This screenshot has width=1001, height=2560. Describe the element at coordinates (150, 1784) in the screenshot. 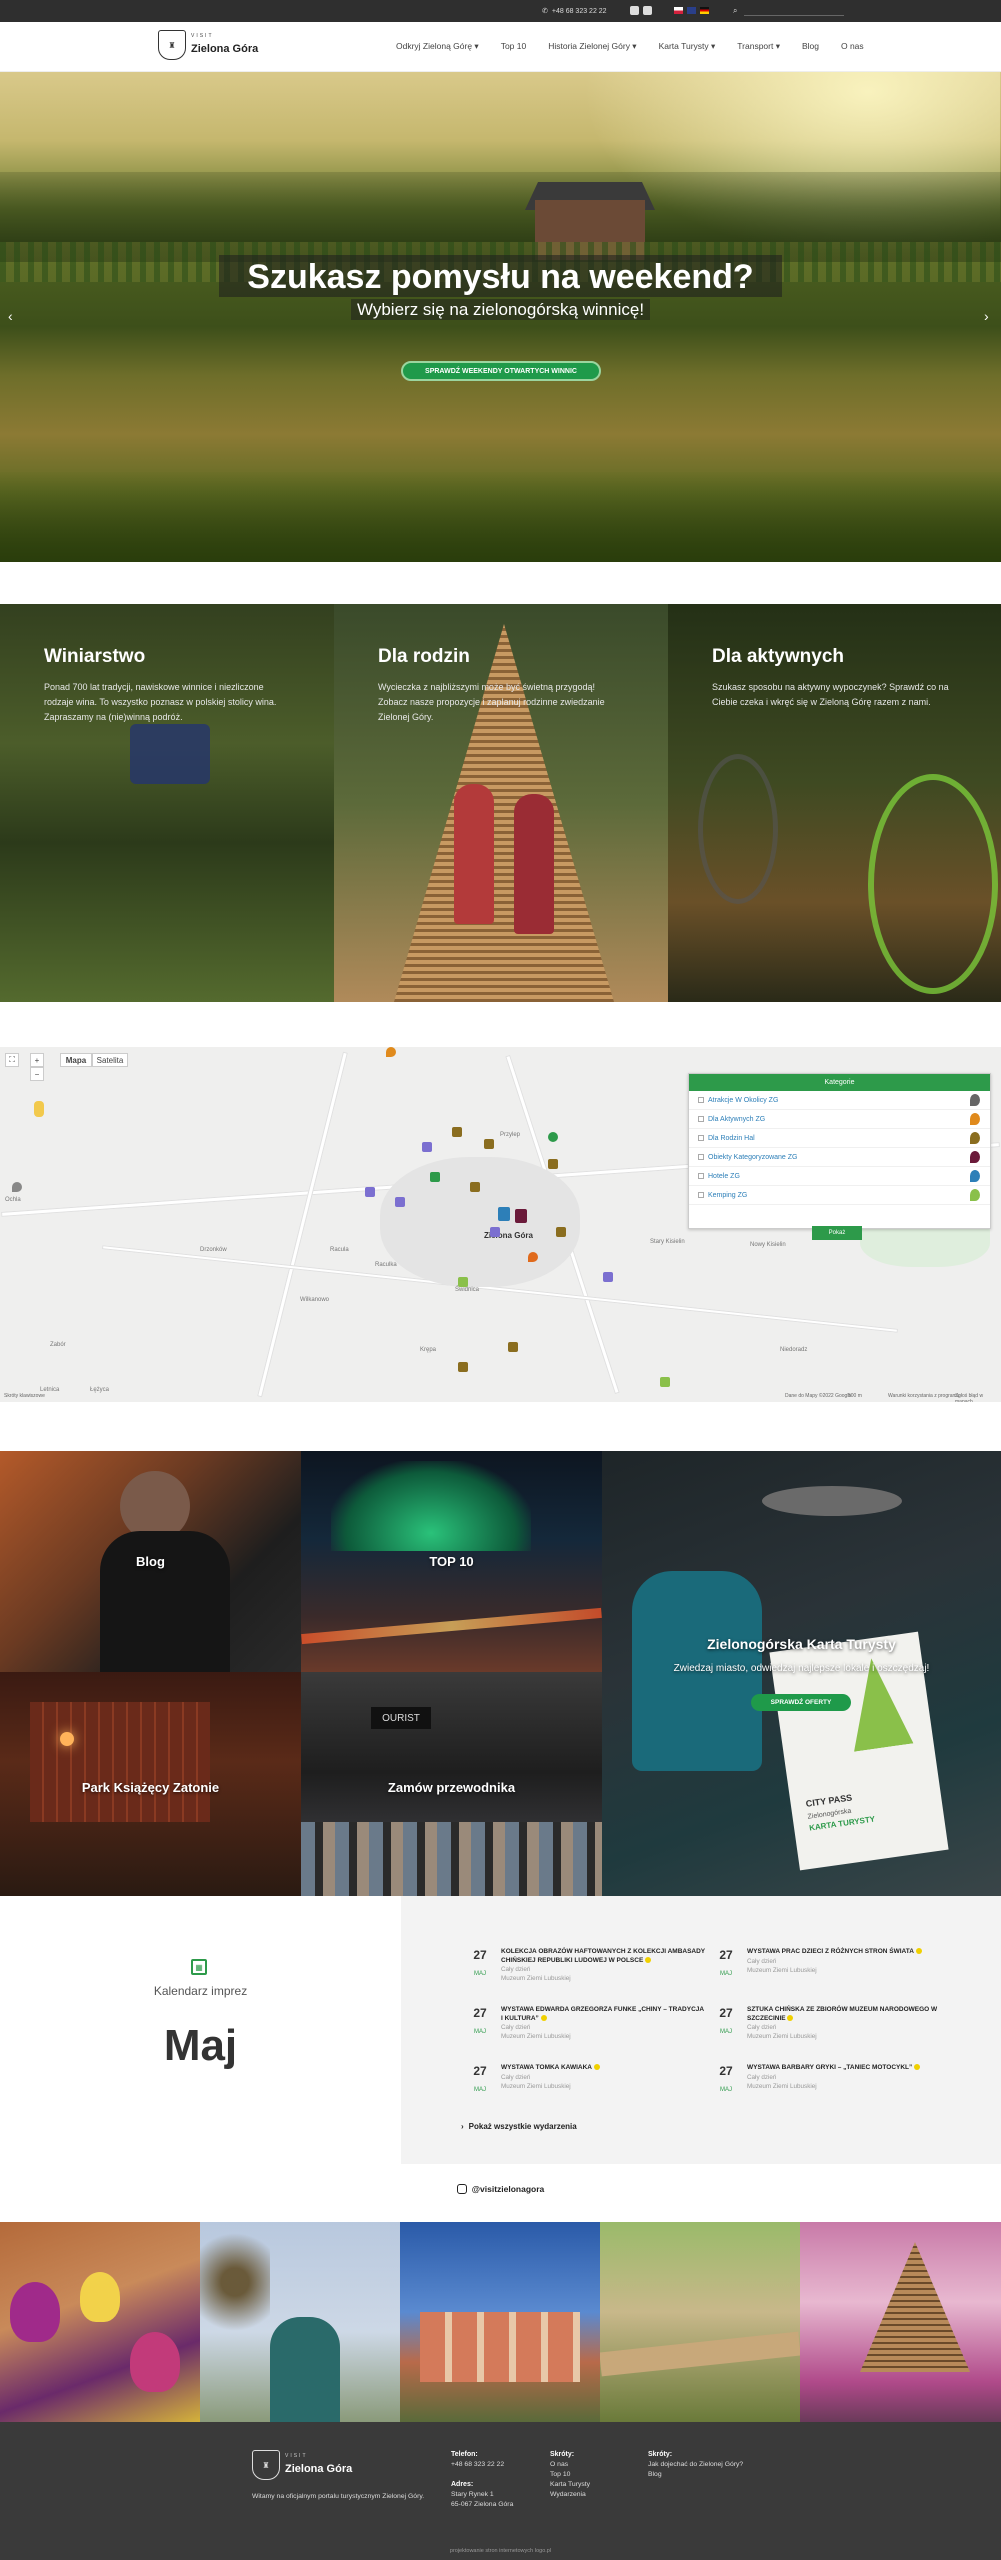

I see `tile-park: Park Książęcy Zatonie` at that location.